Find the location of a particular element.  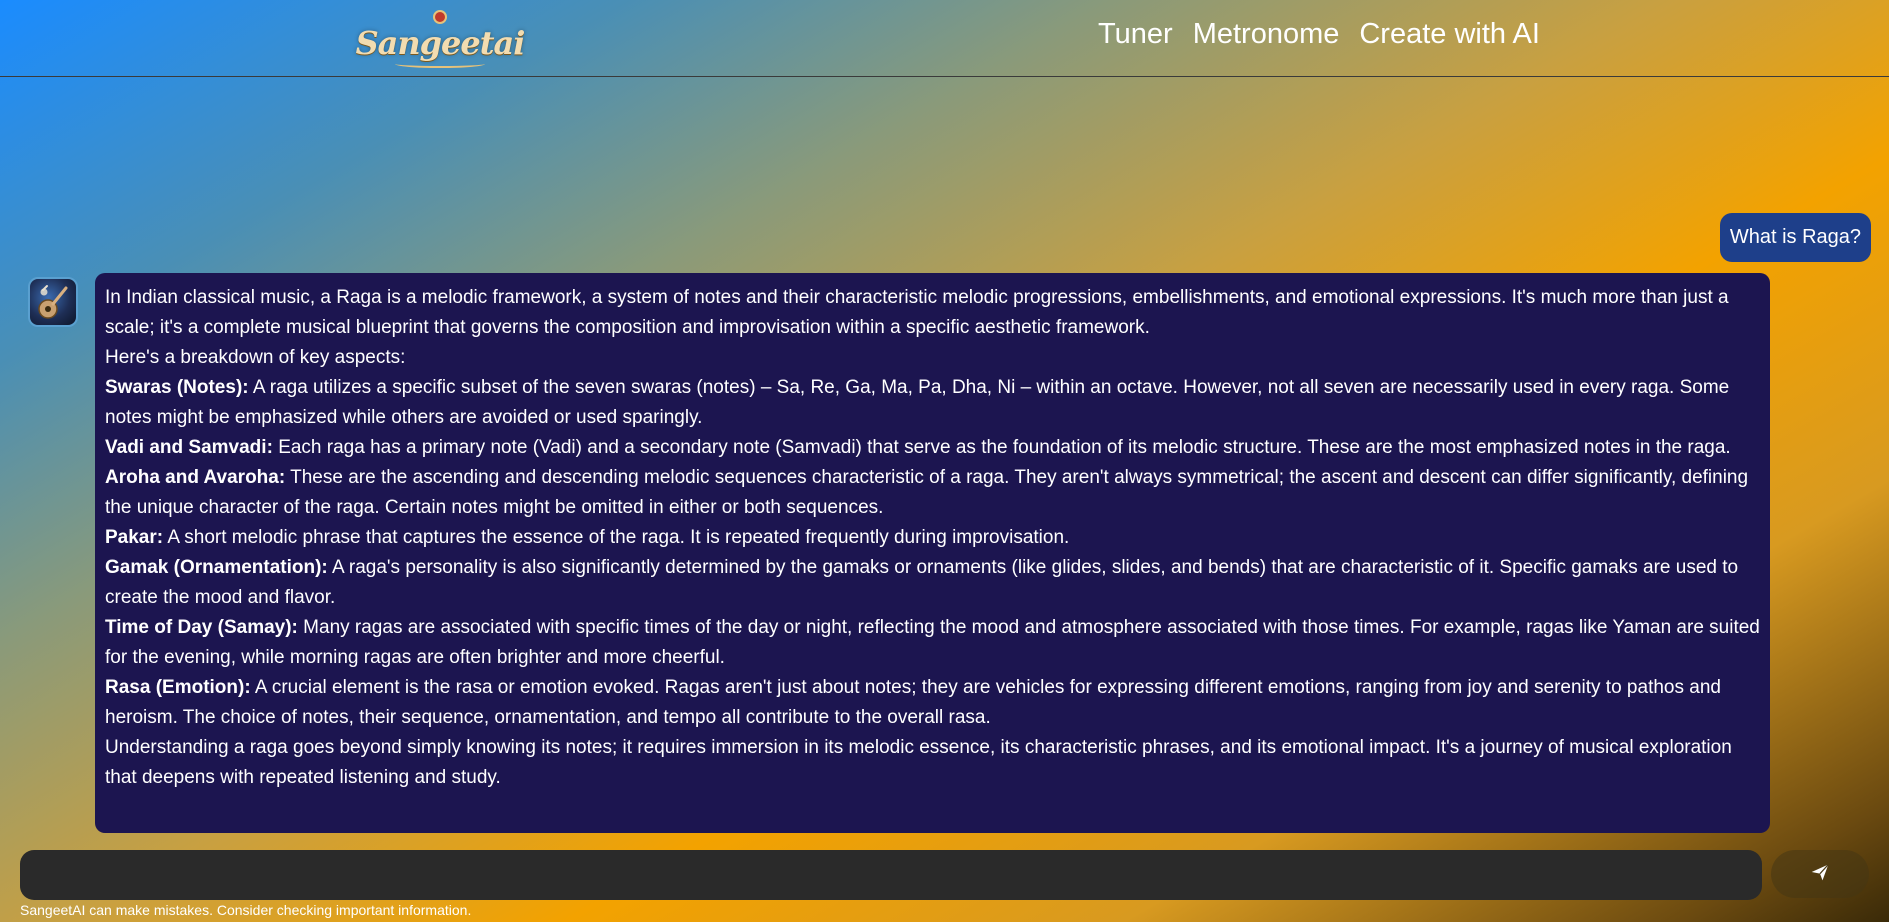

answer-point-term: Gamak (Ornamentation): is located at coordinates (216, 567).